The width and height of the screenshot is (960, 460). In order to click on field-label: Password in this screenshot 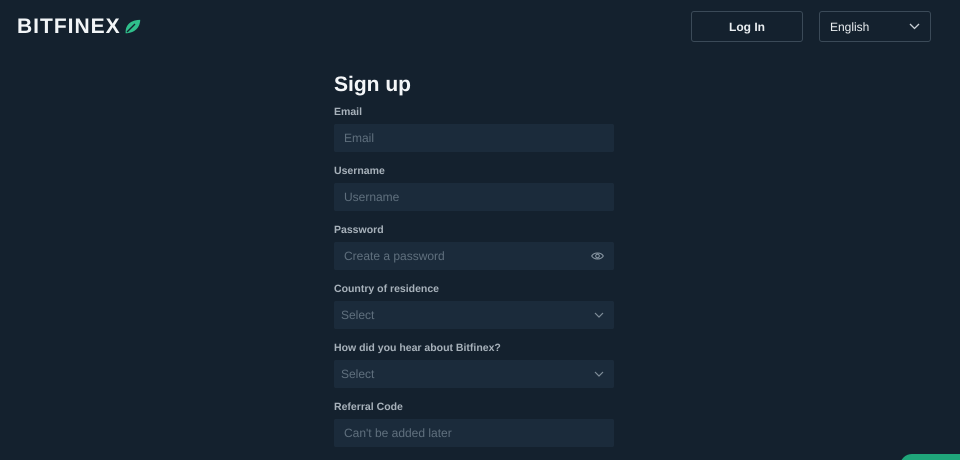, I will do `click(359, 230)`.